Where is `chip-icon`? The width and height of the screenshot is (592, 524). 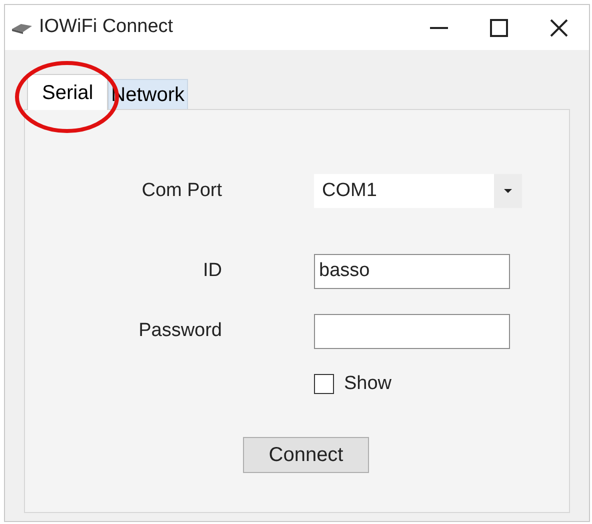 chip-icon is located at coordinates (22, 28).